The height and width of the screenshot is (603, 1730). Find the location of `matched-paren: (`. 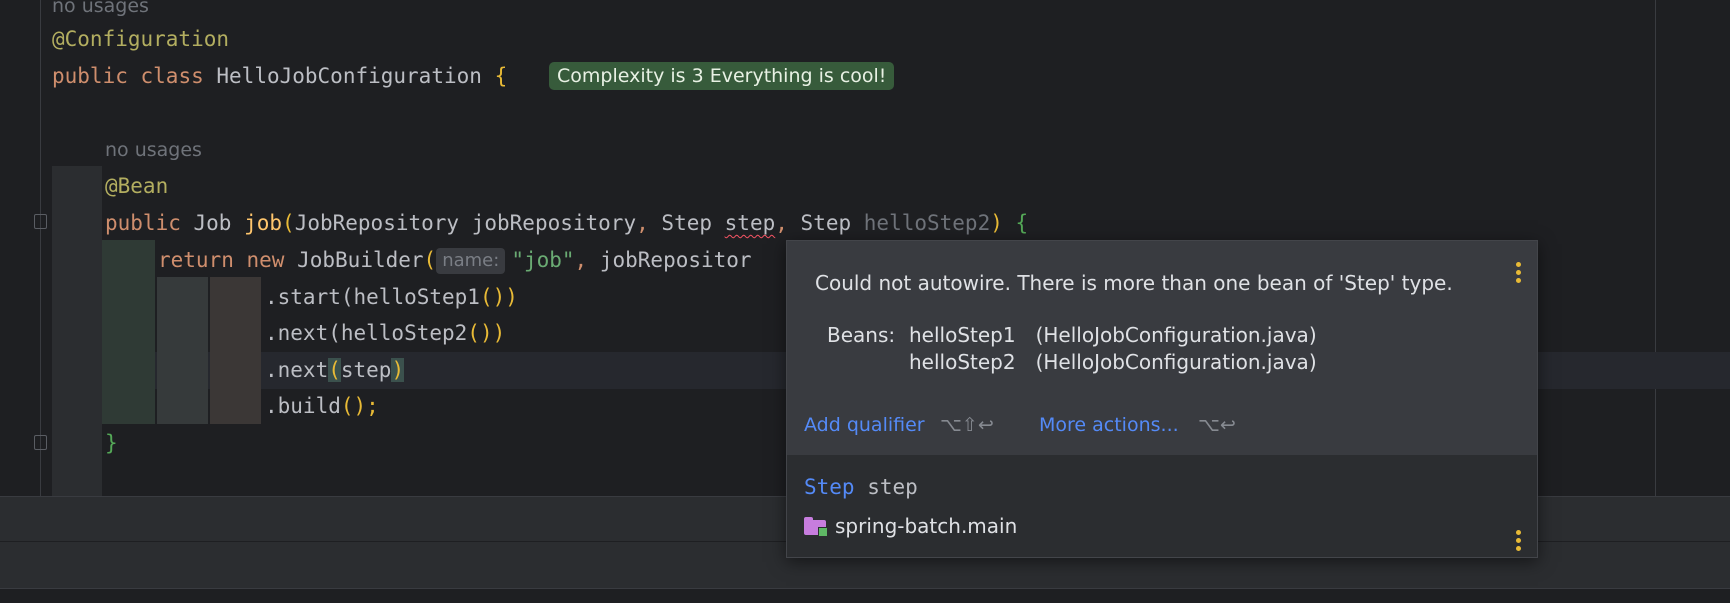

matched-paren: ( is located at coordinates (334, 370).